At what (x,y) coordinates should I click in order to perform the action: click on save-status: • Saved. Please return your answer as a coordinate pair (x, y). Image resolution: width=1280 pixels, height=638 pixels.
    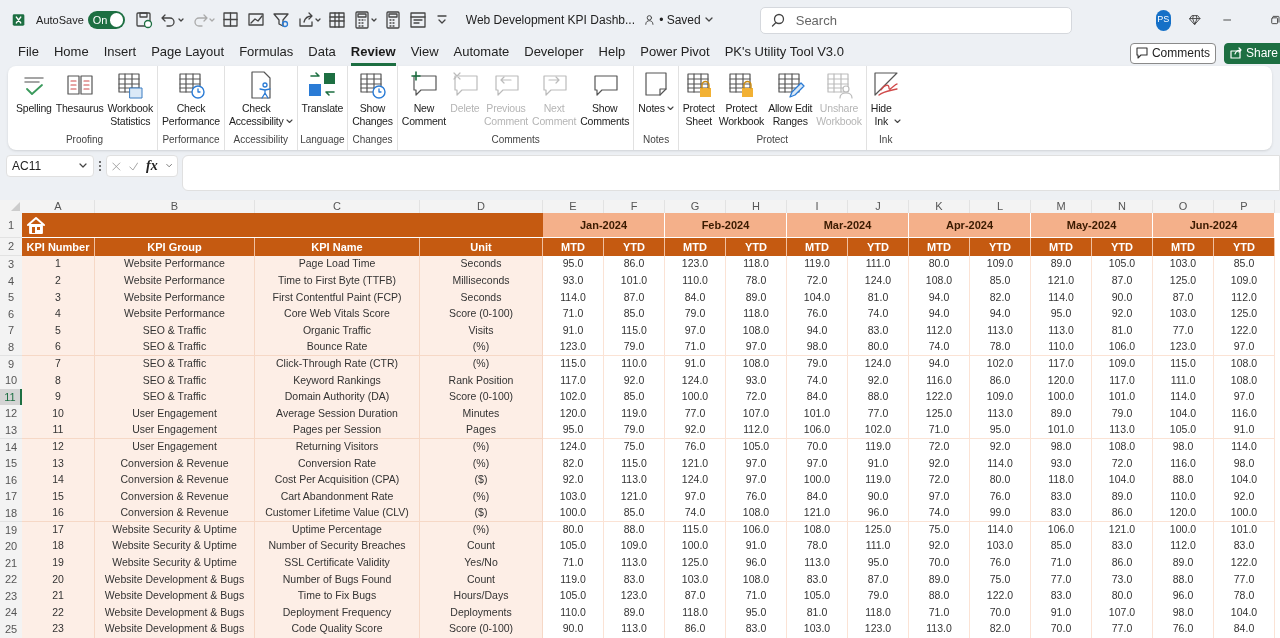
    Looking at the image, I should click on (686, 20).